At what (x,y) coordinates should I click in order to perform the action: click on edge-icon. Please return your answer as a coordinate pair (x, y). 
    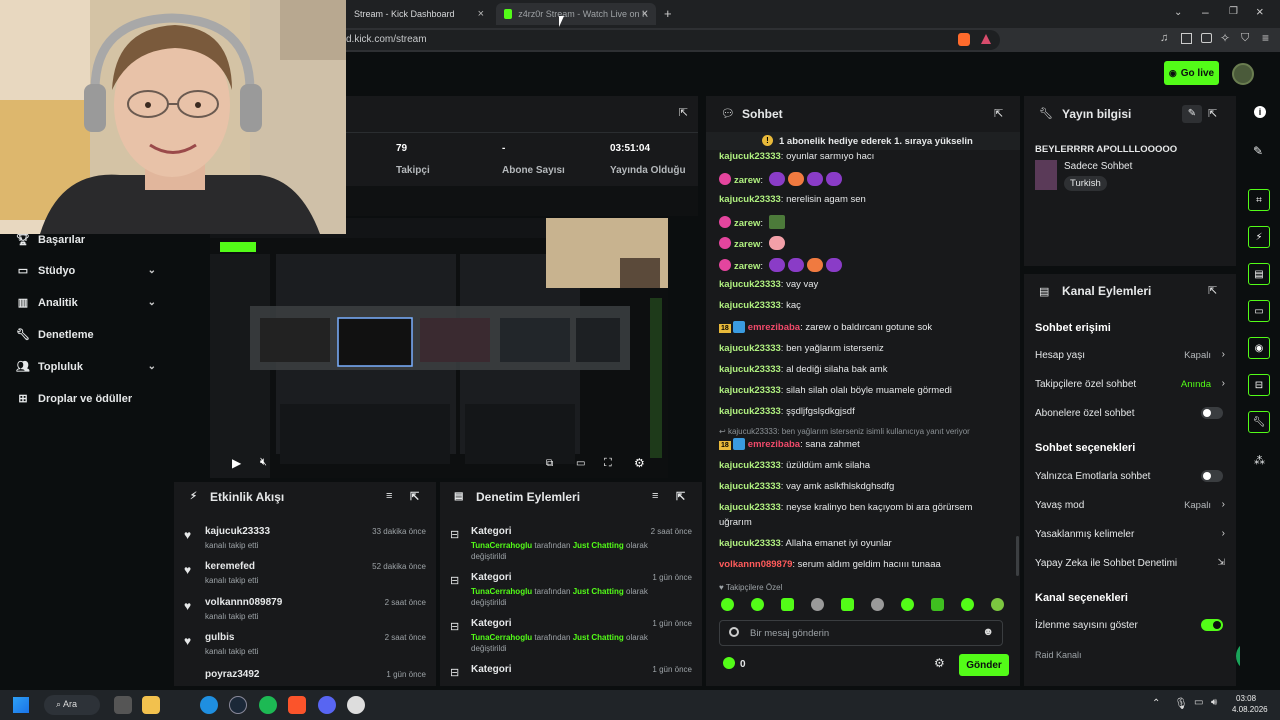
    Looking at the image, I should click on (209, 705).